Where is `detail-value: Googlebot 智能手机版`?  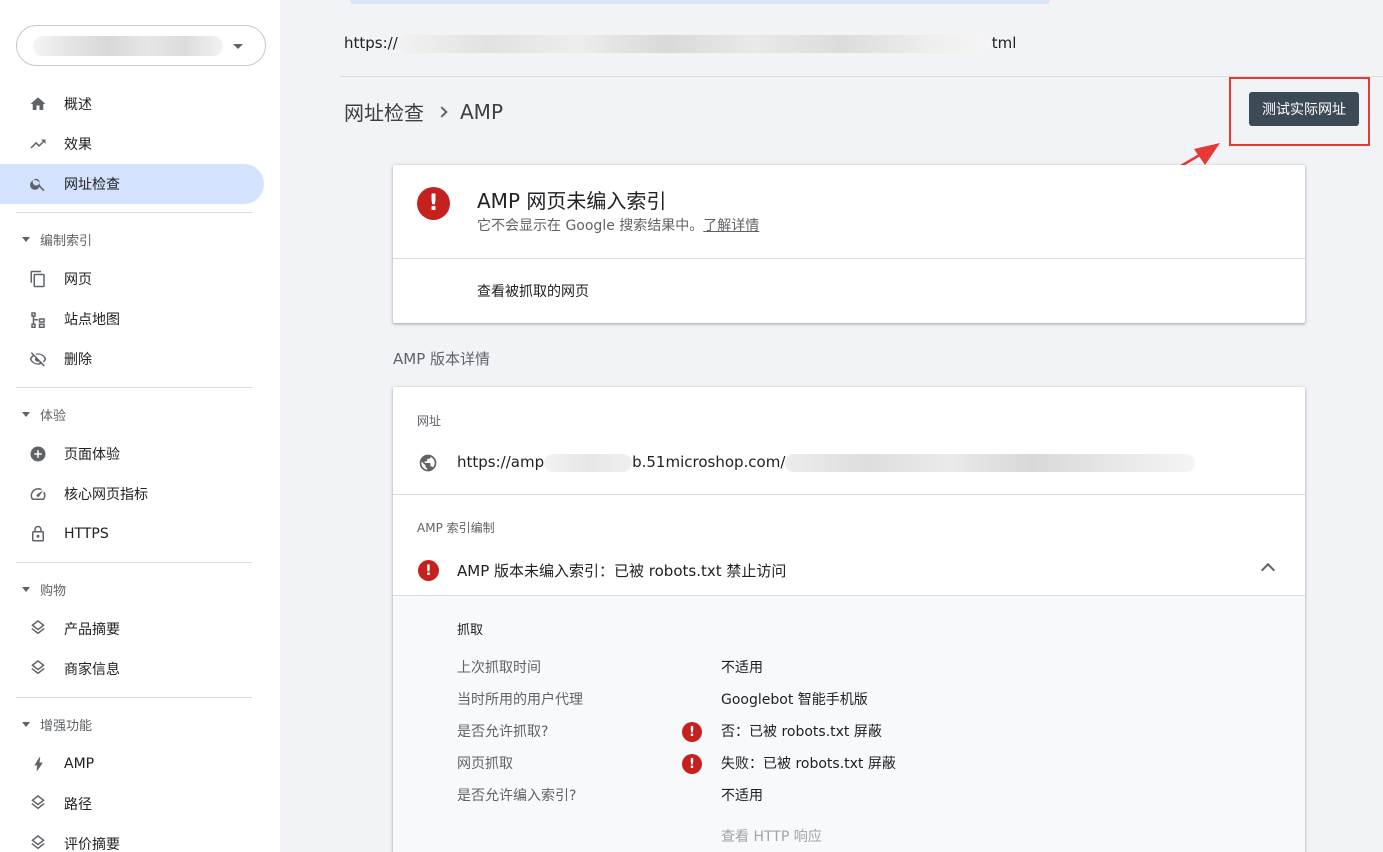 detail-value: Googlebot 智能手机版 is located at coordinates (794, 700).